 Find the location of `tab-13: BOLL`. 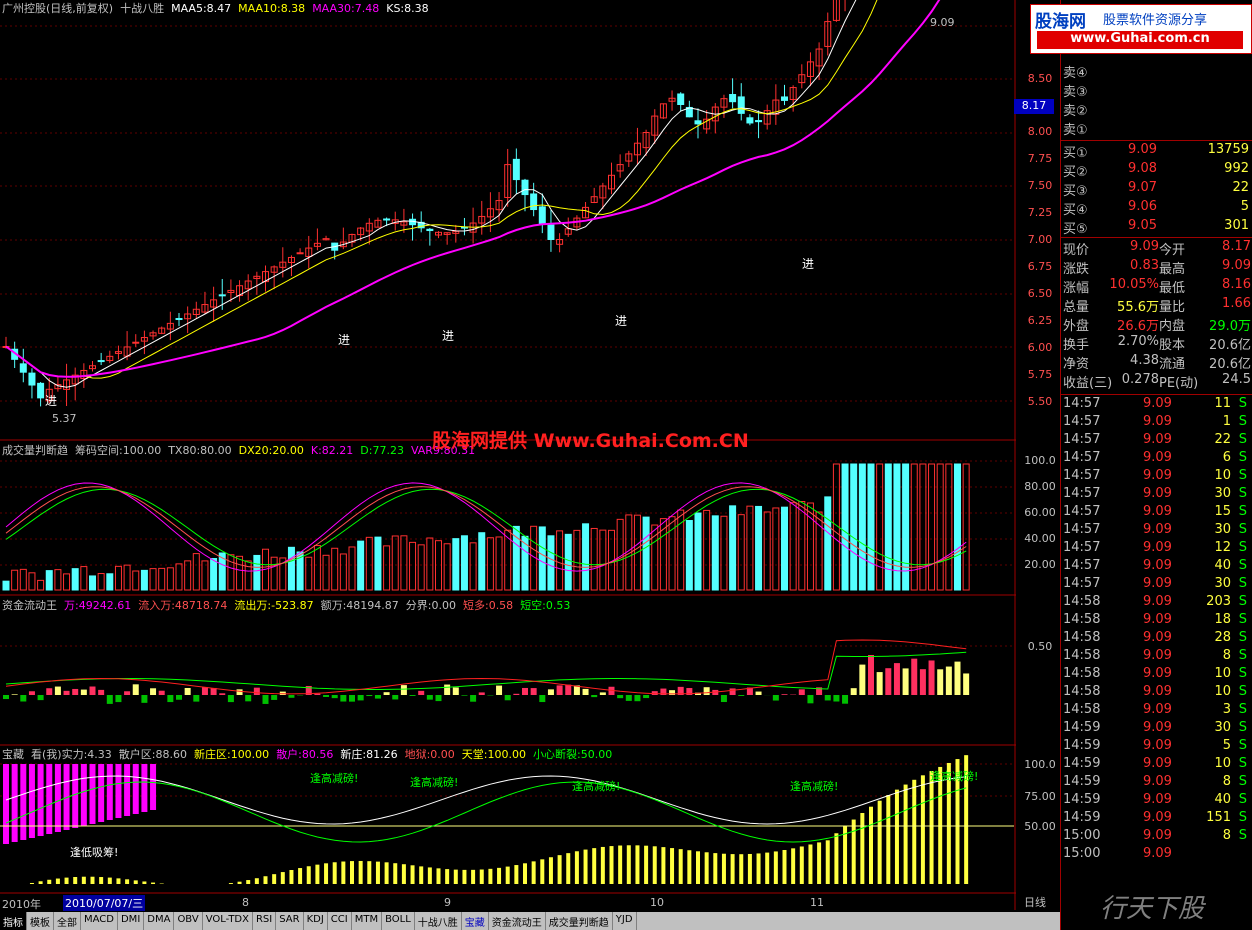

tab-13: BOLL is located at coordinates (398, 921).